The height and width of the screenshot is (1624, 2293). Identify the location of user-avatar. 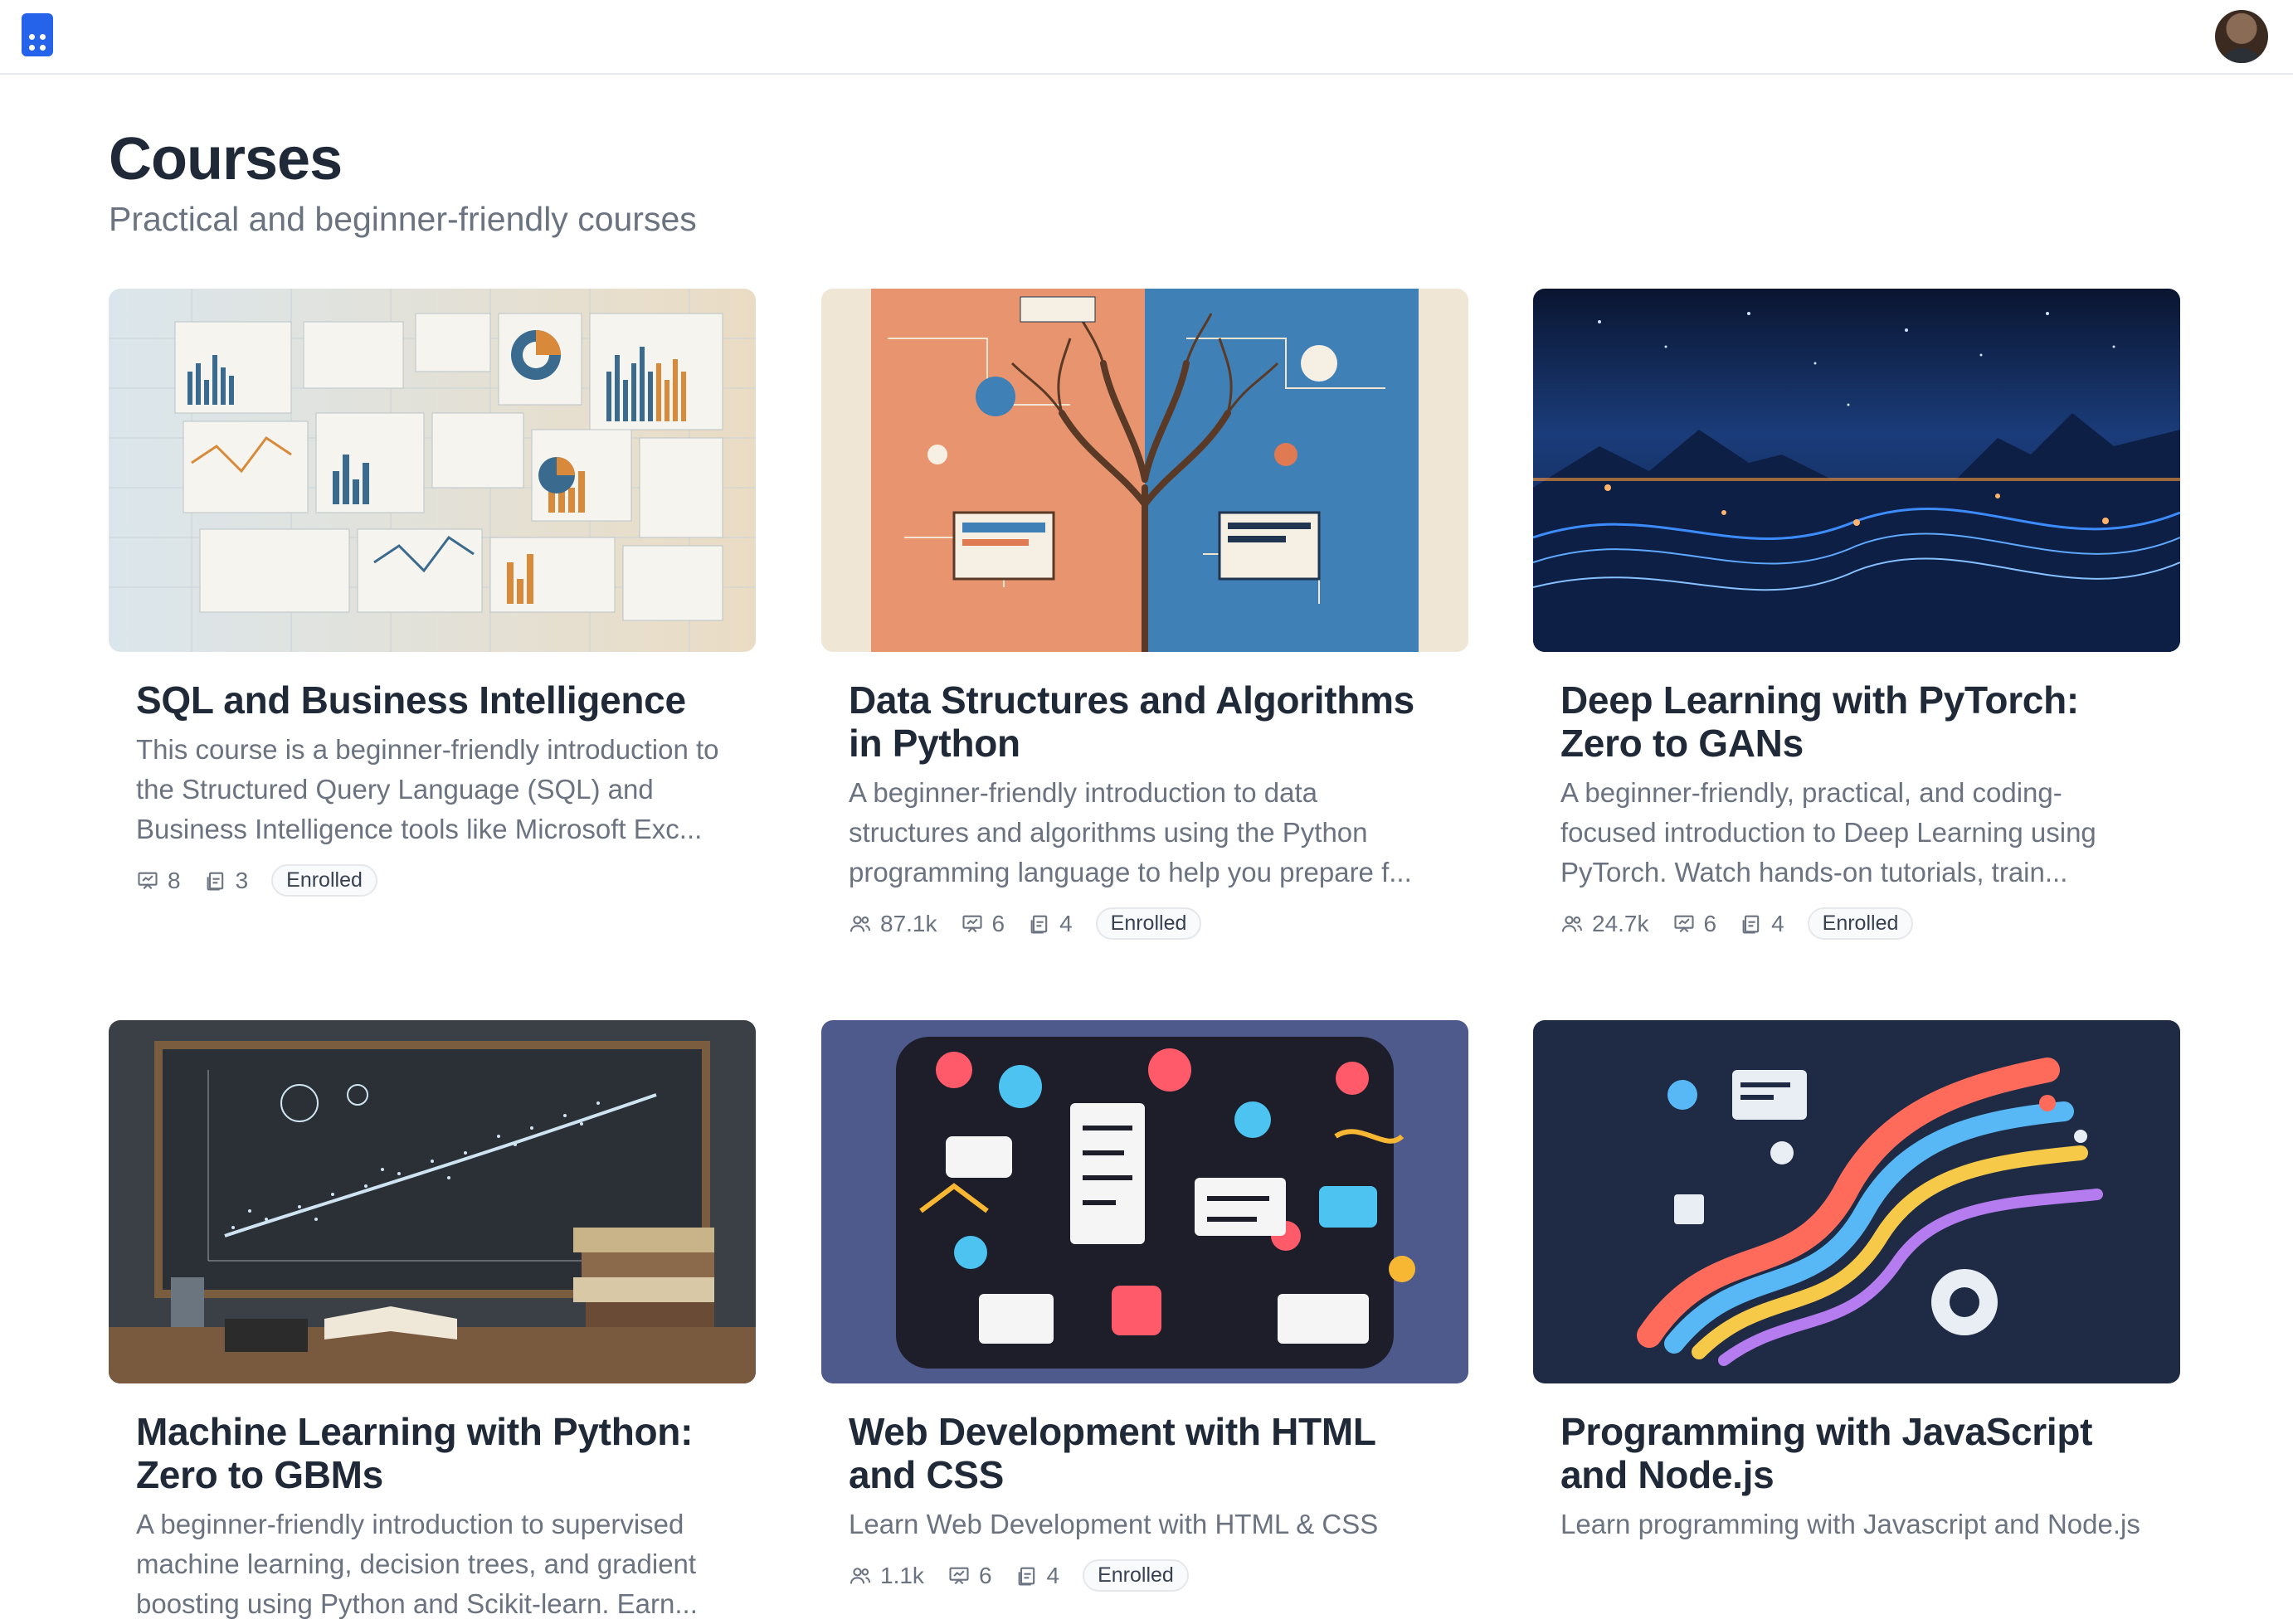
(2241, 36).